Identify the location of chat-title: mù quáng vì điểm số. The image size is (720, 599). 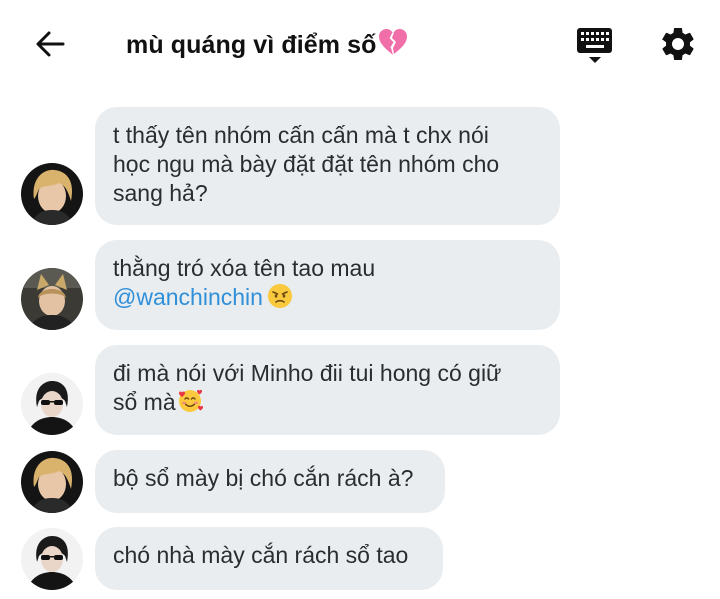
(267, 45).